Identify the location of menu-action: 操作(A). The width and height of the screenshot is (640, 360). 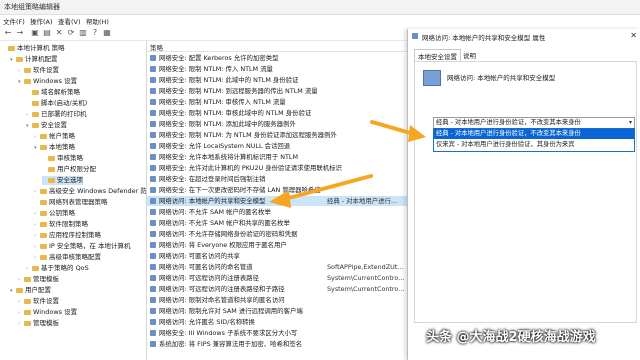
(41, 21).